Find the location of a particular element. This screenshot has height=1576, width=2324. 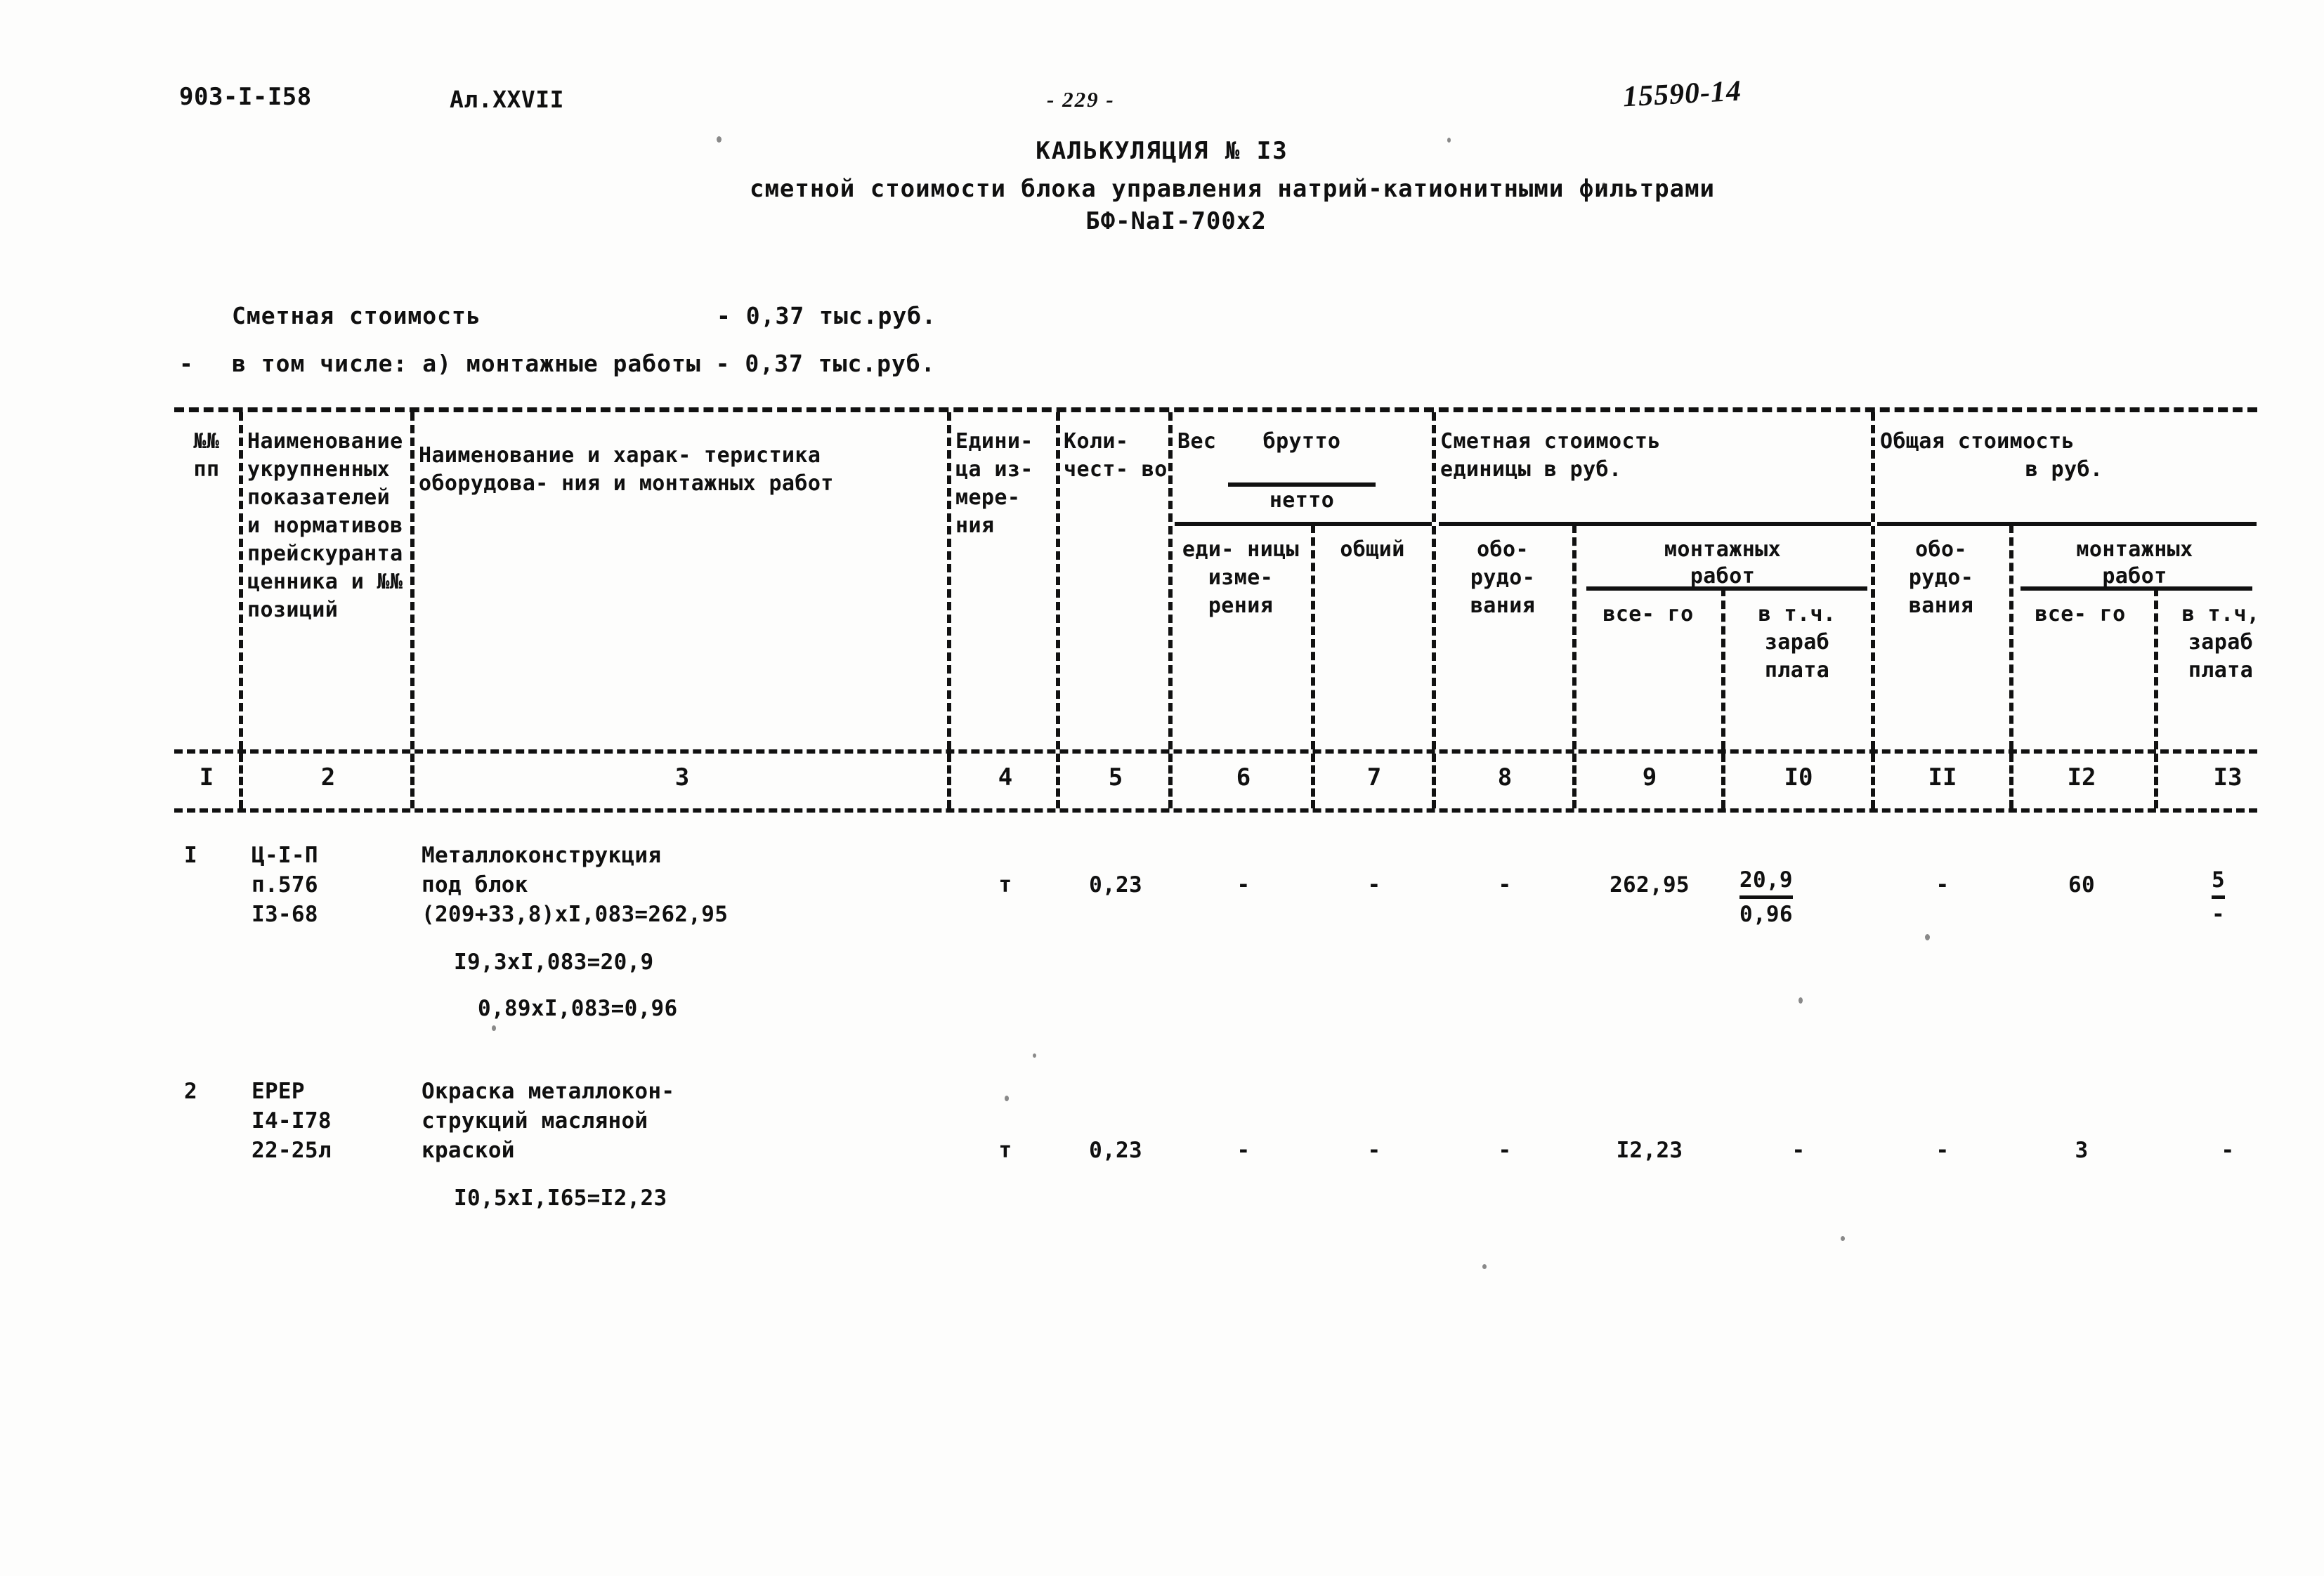

row1-cost-work-wage-denominator: 0,96 is located at coordinates (1766, 914).